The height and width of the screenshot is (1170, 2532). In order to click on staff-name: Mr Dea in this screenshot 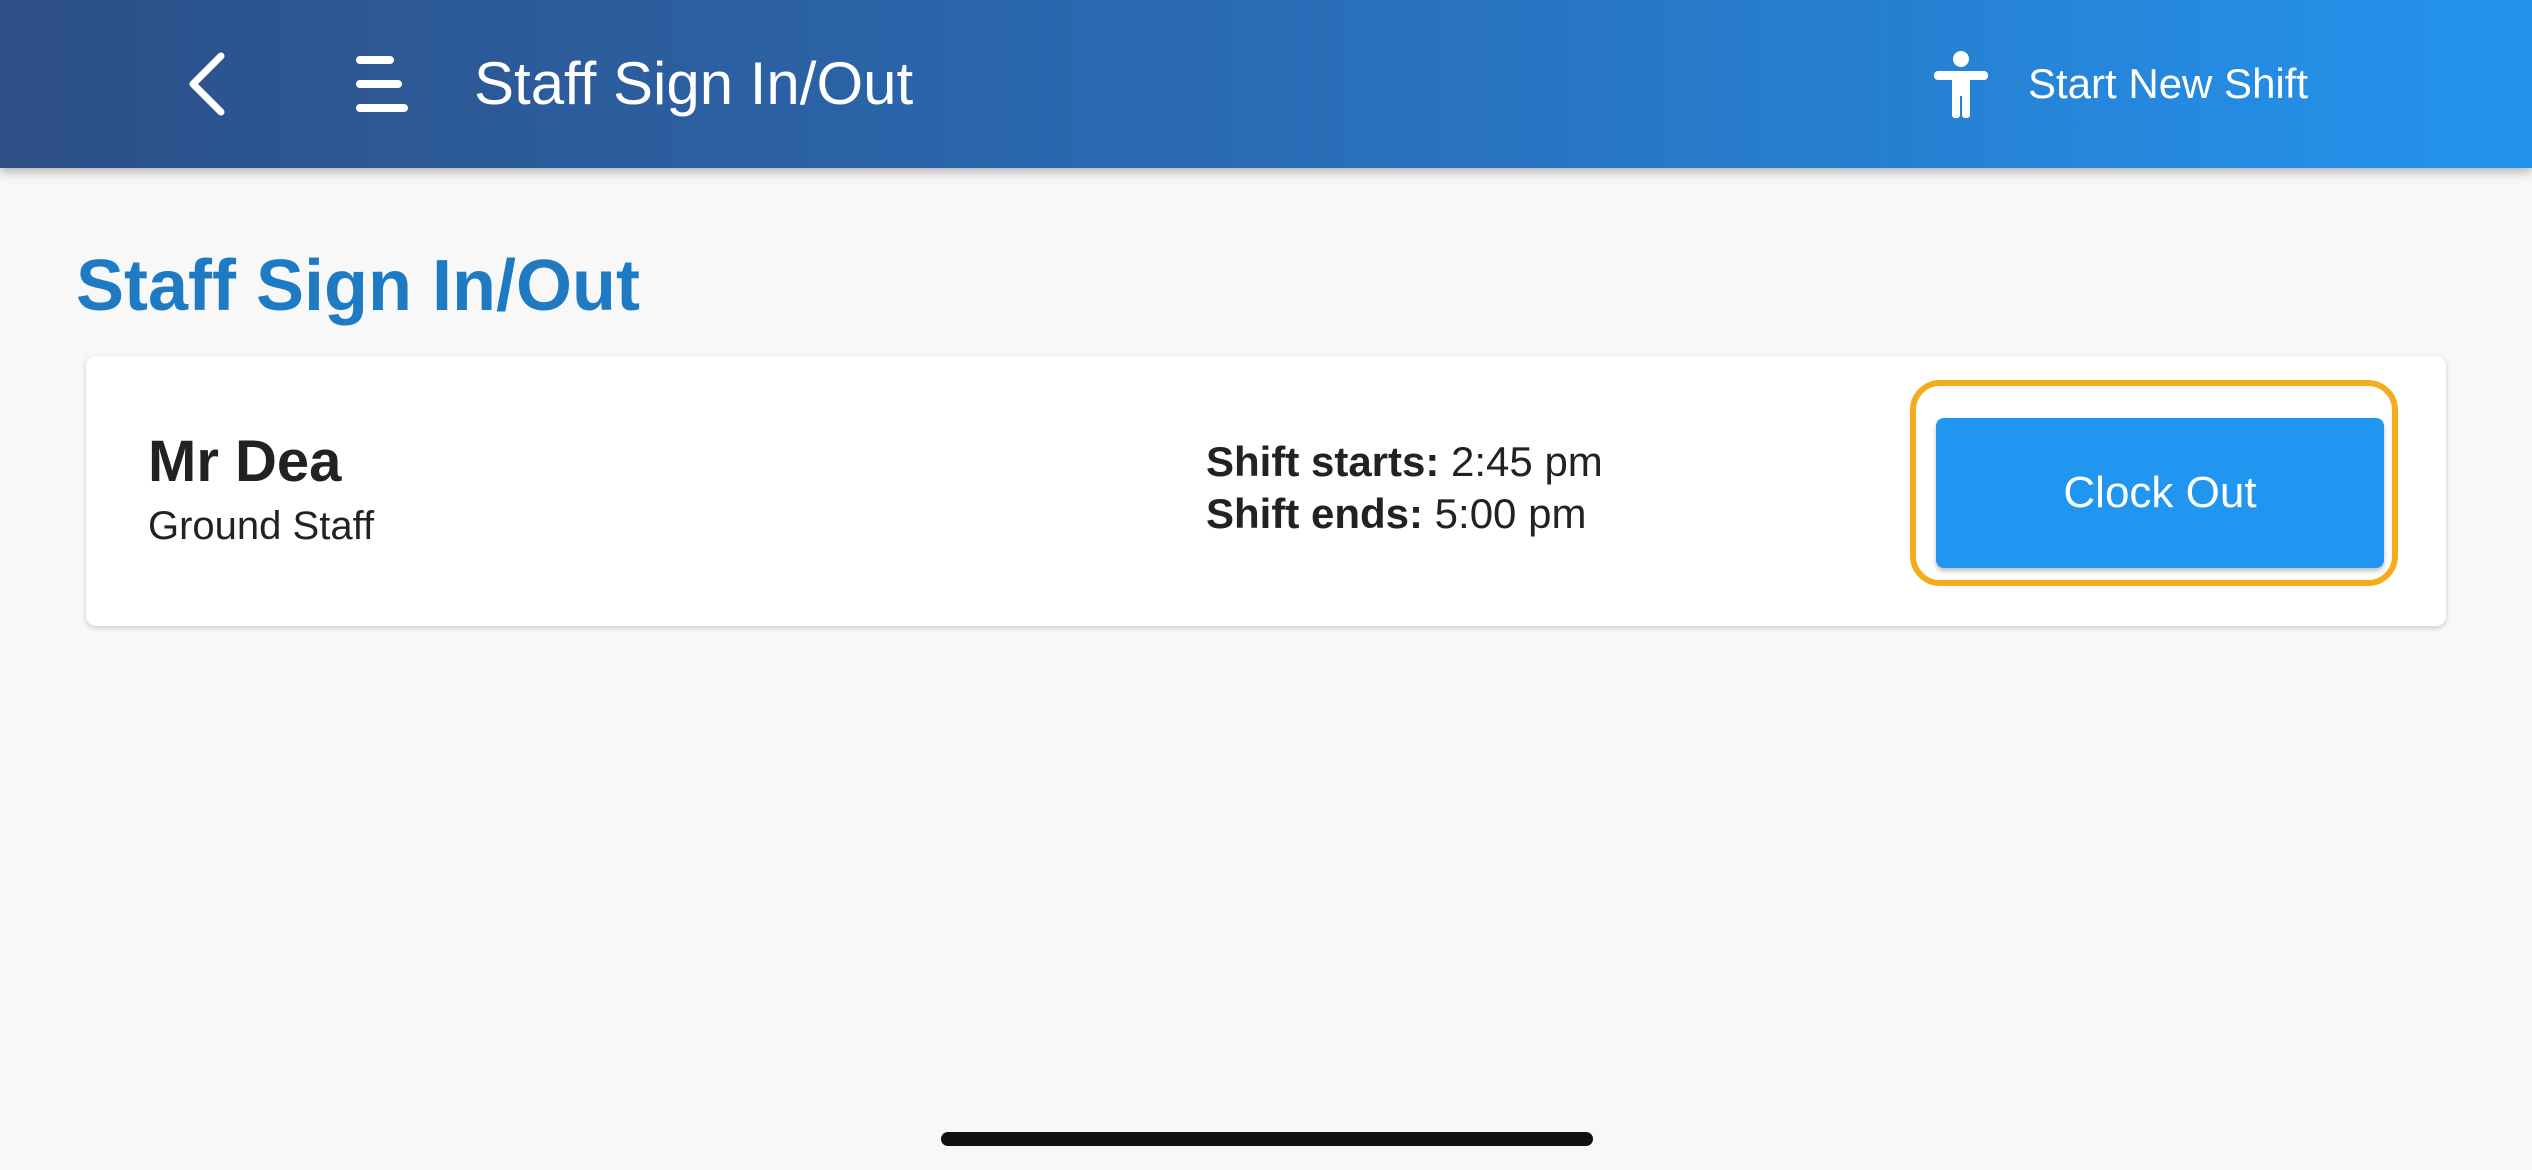, I will do `click(245, 461)`.